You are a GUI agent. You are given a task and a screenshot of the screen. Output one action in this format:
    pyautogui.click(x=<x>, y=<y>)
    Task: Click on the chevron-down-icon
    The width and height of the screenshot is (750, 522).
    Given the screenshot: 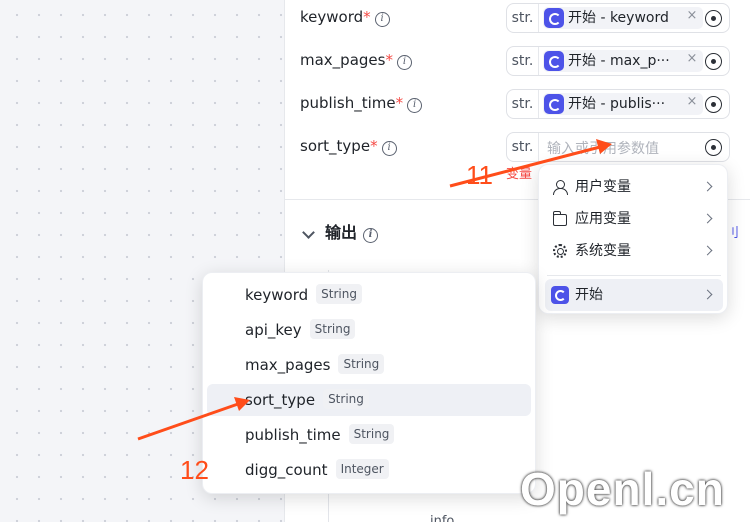 What is the action you would take?
    pyautogui.click(x=308, y=232)
    